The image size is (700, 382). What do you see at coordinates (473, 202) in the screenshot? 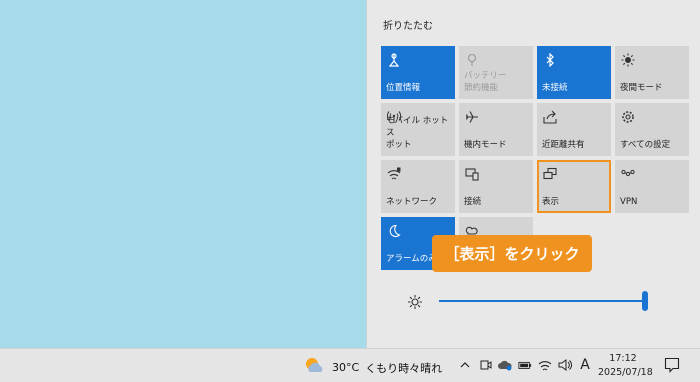
I see `tile-label: 接続` at bounding box center [473, 202].